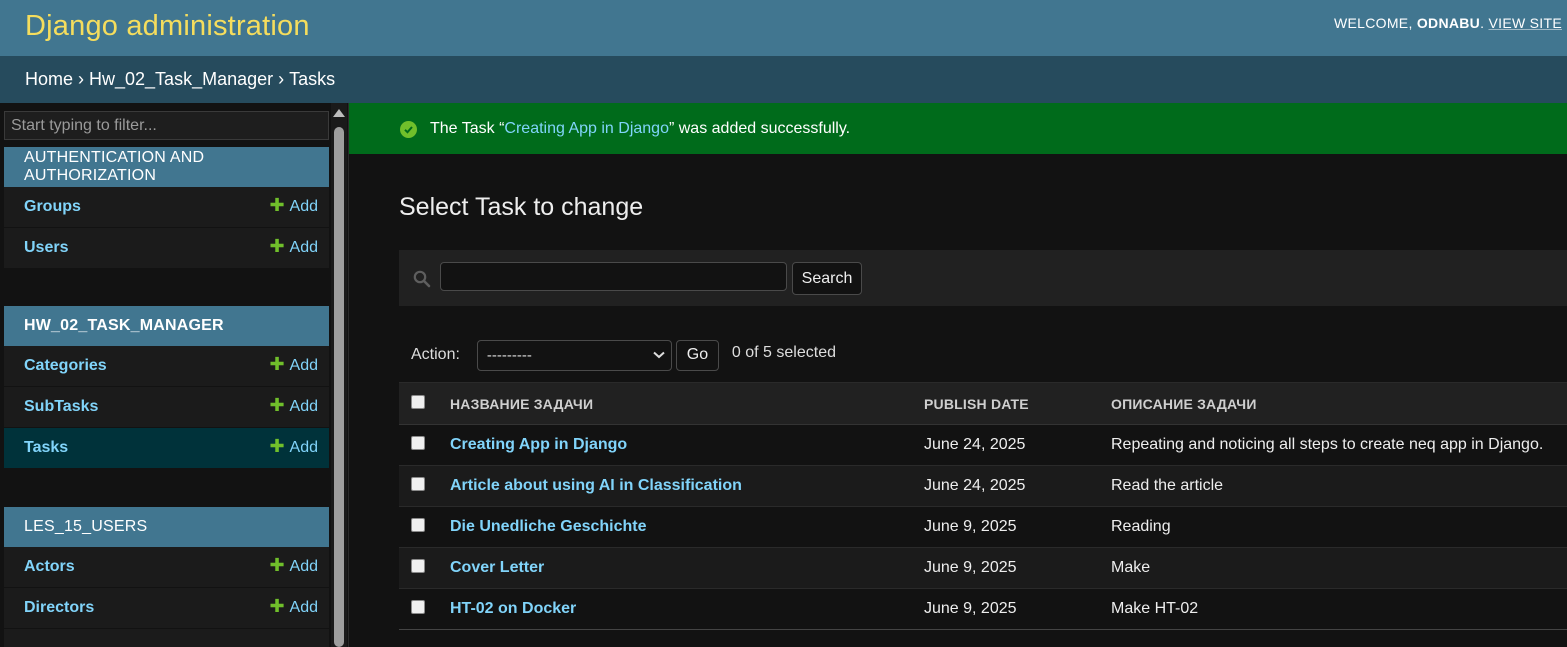 The height and width of the screenshot is (647, 1567). Describe the element at coordinates (613, 276) in the screenshot. I see `search-input` at that location.